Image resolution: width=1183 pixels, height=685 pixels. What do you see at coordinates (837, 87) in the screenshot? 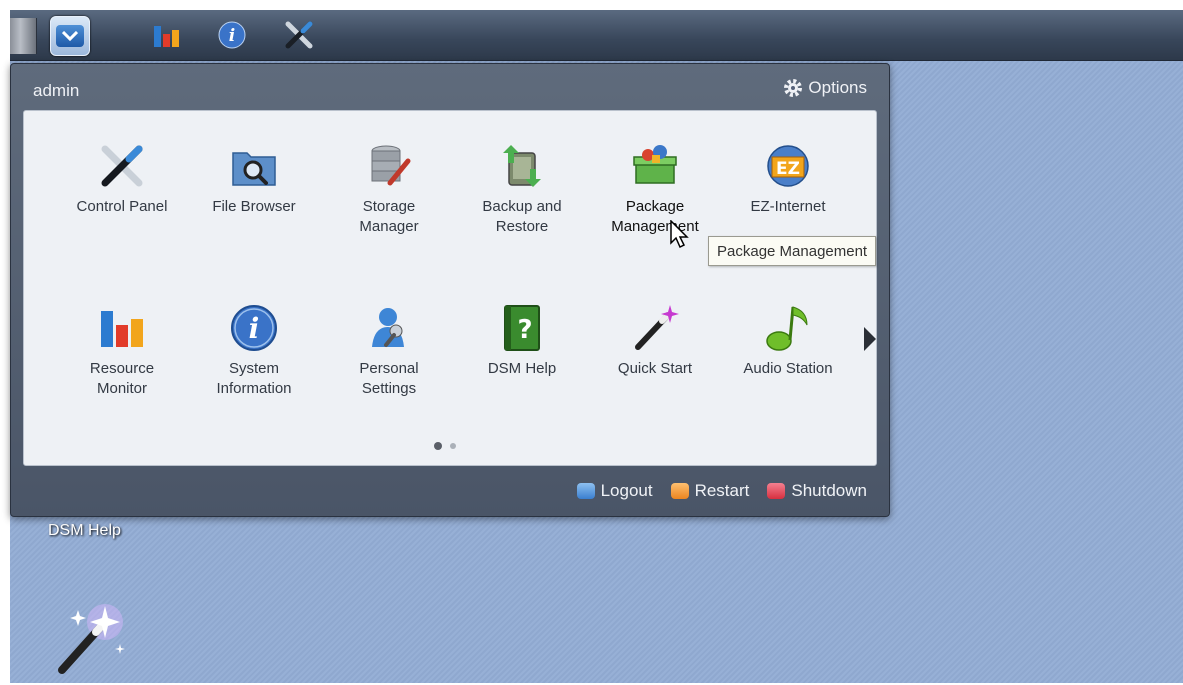
I see `options-label: Options` at bounding box center [837, 87].